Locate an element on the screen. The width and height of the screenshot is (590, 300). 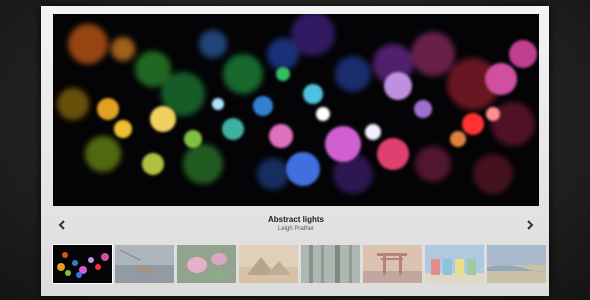
thumbnail-boat-on-lake is located at coordinates (144, 264).